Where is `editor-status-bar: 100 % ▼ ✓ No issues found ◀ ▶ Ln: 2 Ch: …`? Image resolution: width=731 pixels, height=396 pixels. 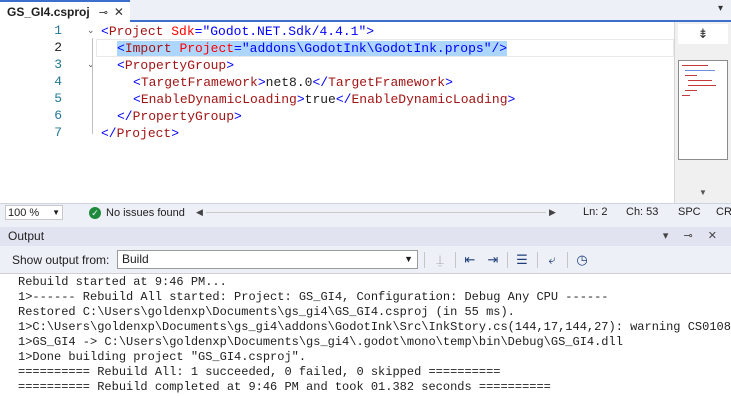 editor-status-bar: 100 % ▼ ✓ No issues found ◀ ▶ Ln: 2 Ch: … is located at coordinates (365, 211).